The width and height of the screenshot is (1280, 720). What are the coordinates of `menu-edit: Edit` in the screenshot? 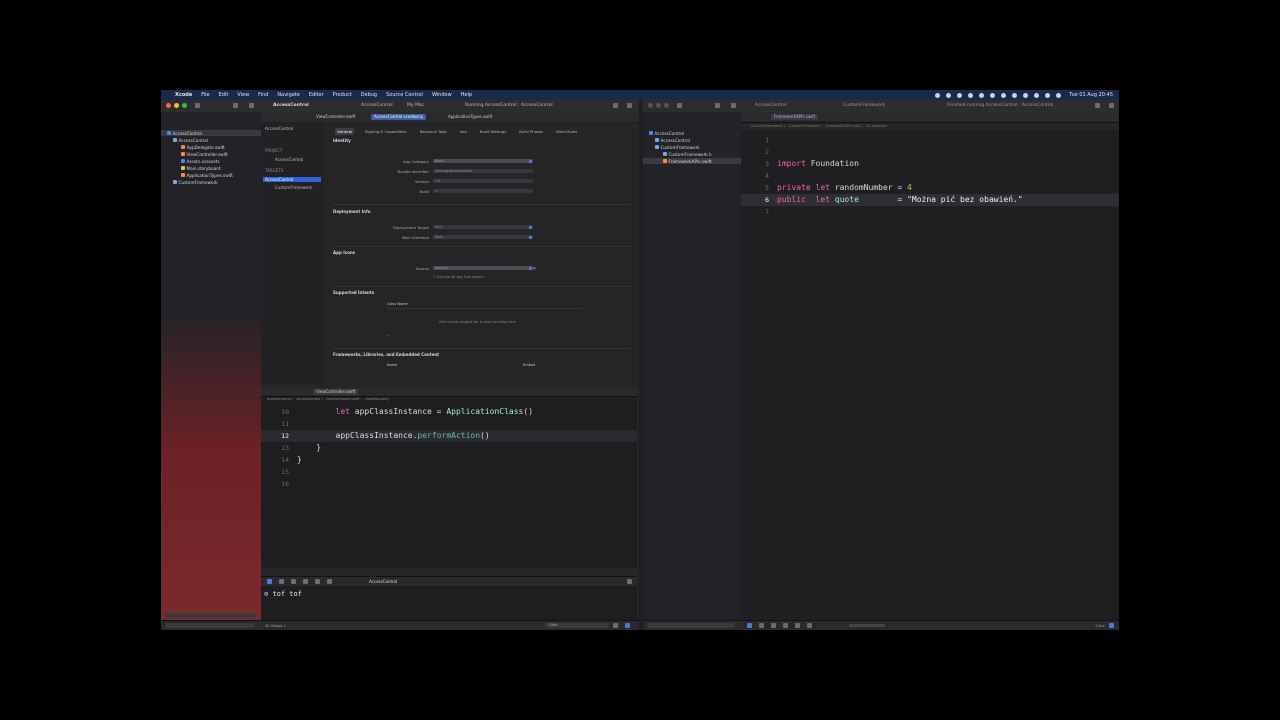 It's located at (224, 95).